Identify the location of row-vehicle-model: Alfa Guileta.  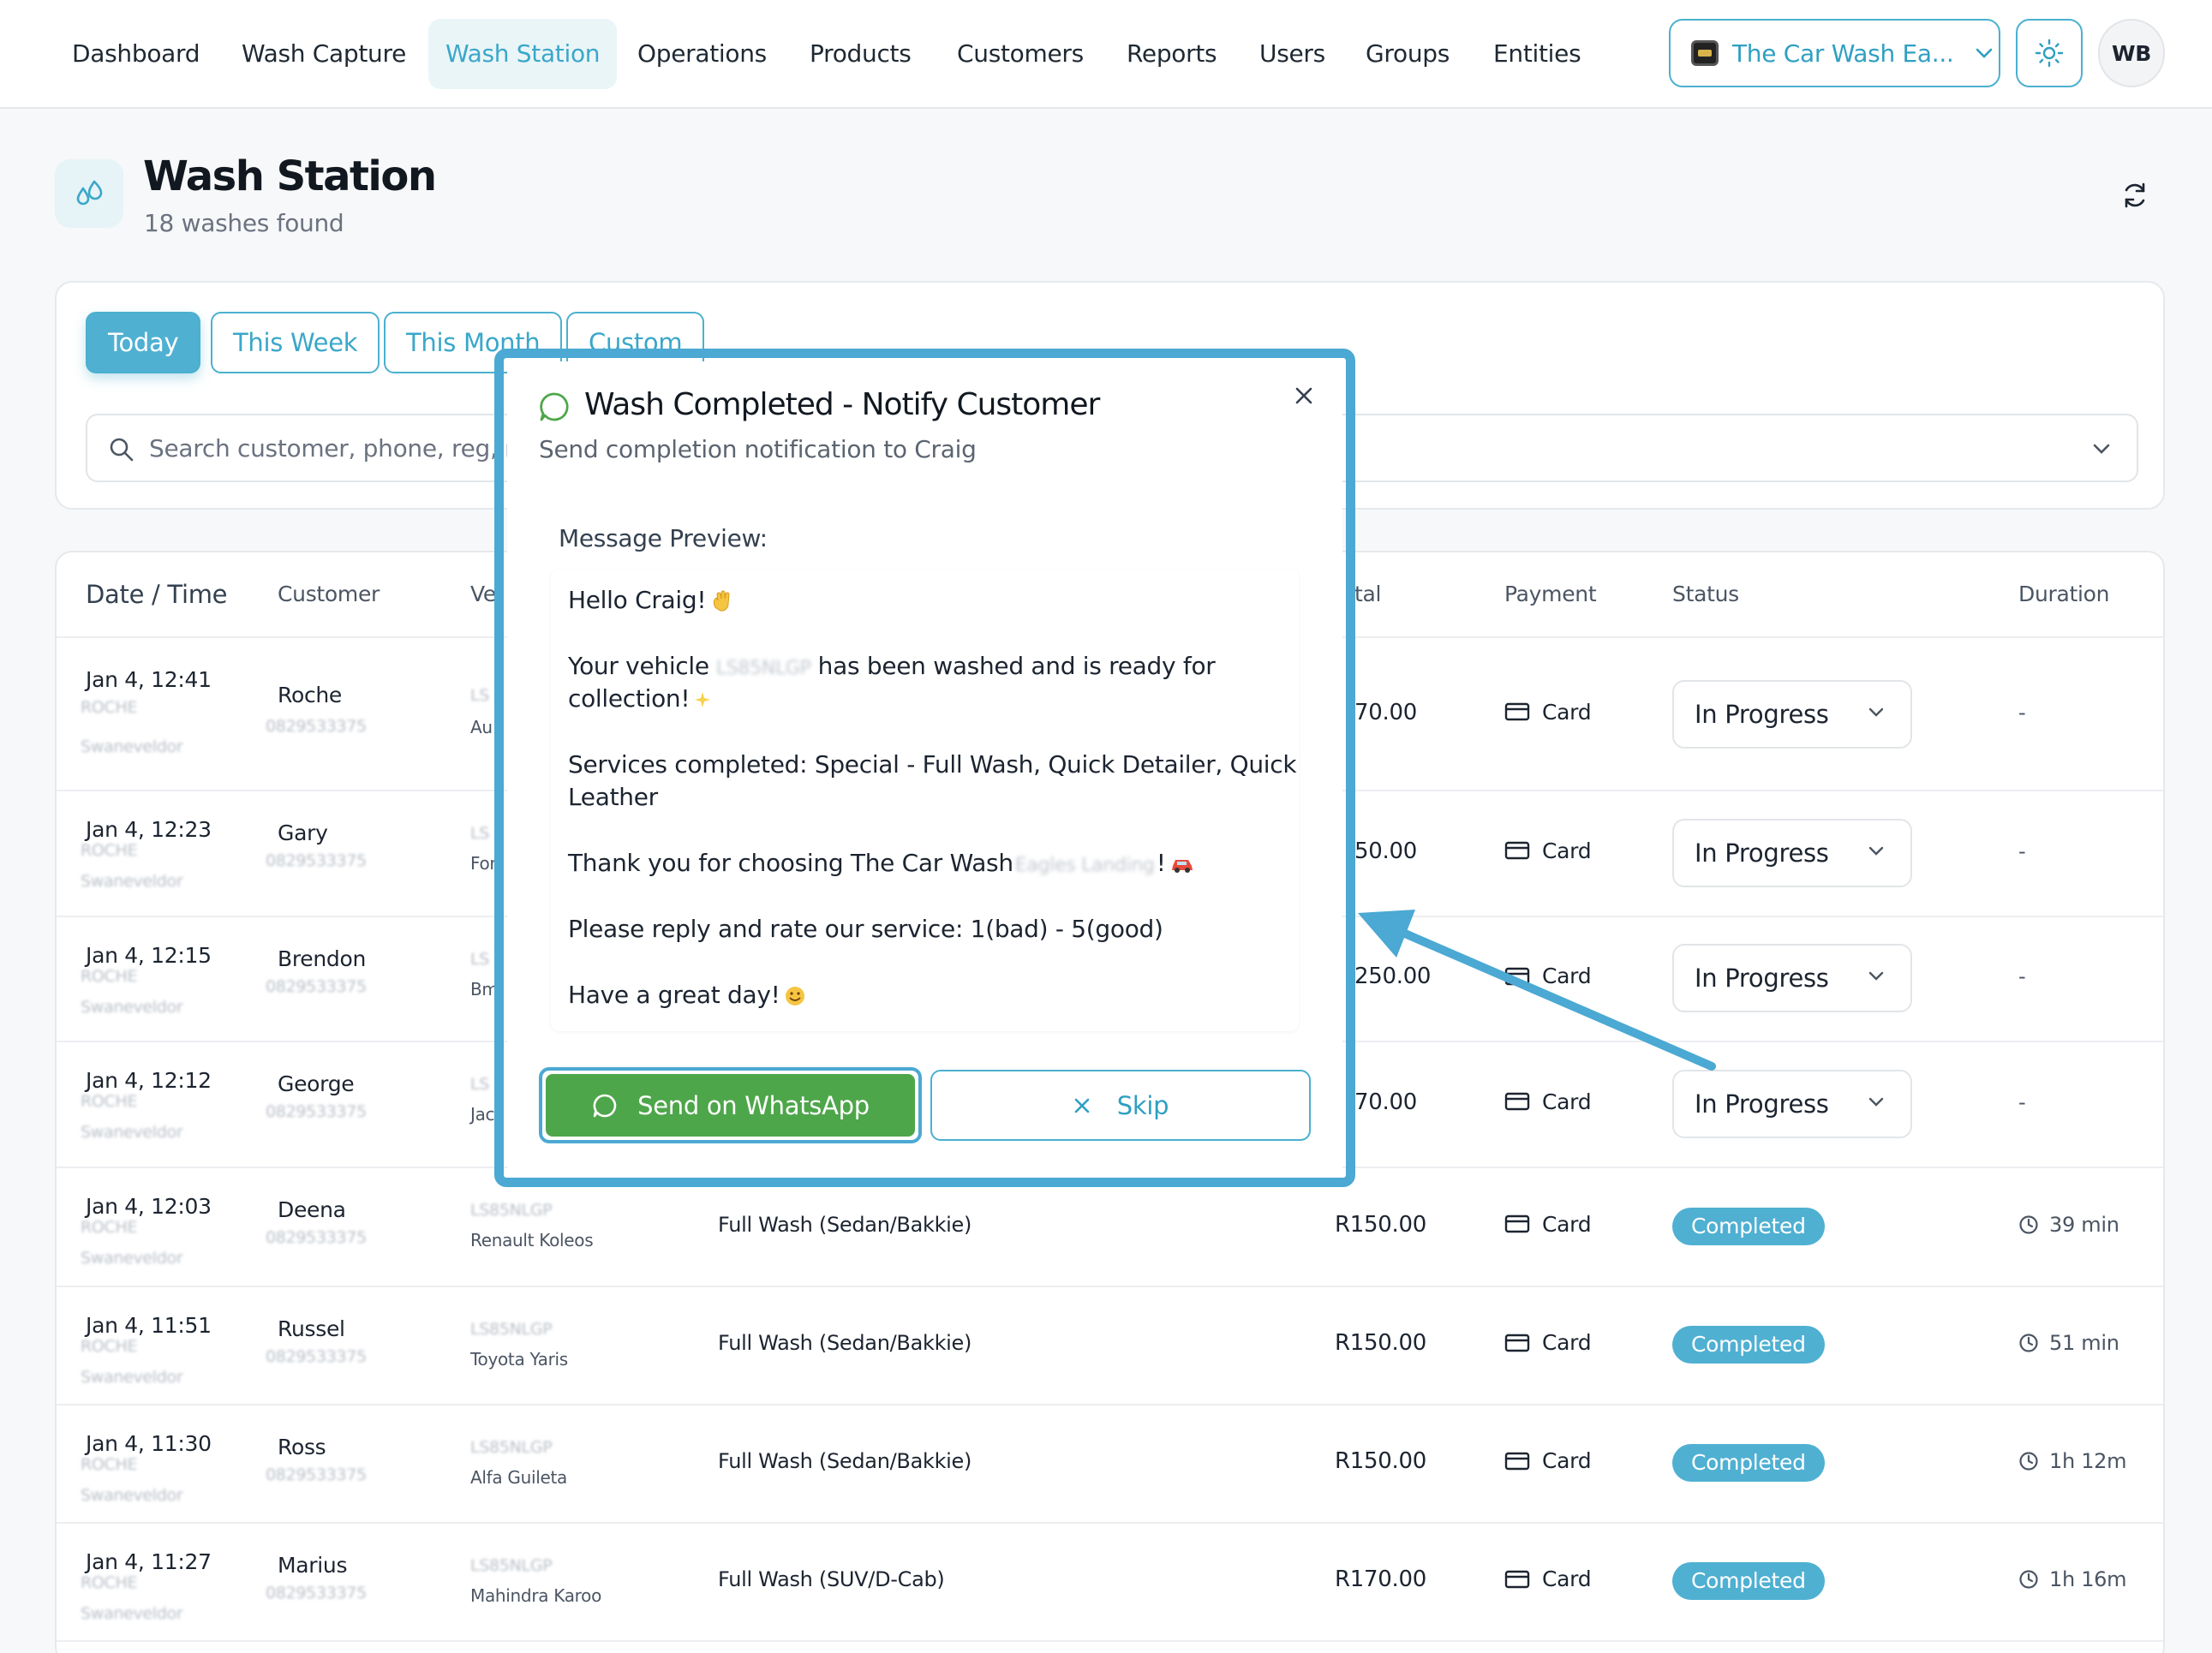
(518, 1477).